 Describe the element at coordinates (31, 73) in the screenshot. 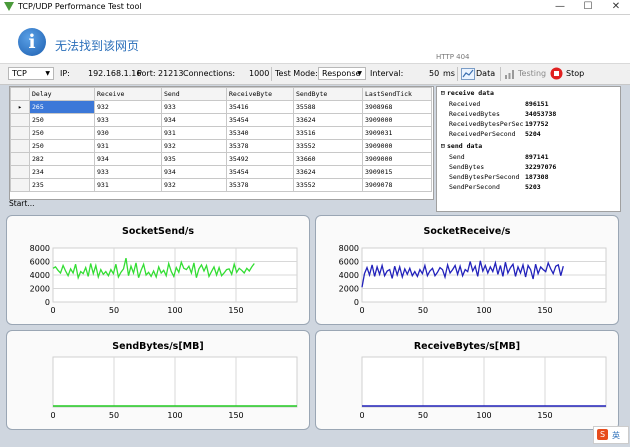

I see `protocol-select: TCP ▼` at that location.